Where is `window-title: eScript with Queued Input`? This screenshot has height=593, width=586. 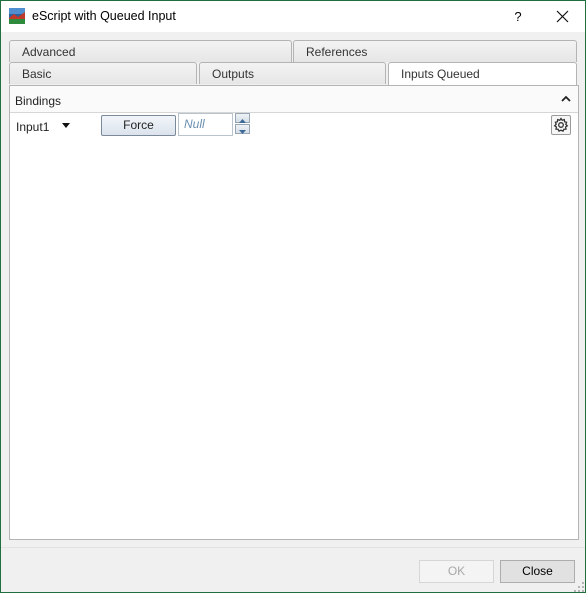 window-title: eScript with Queued Input is located at coordinates (104, 16).